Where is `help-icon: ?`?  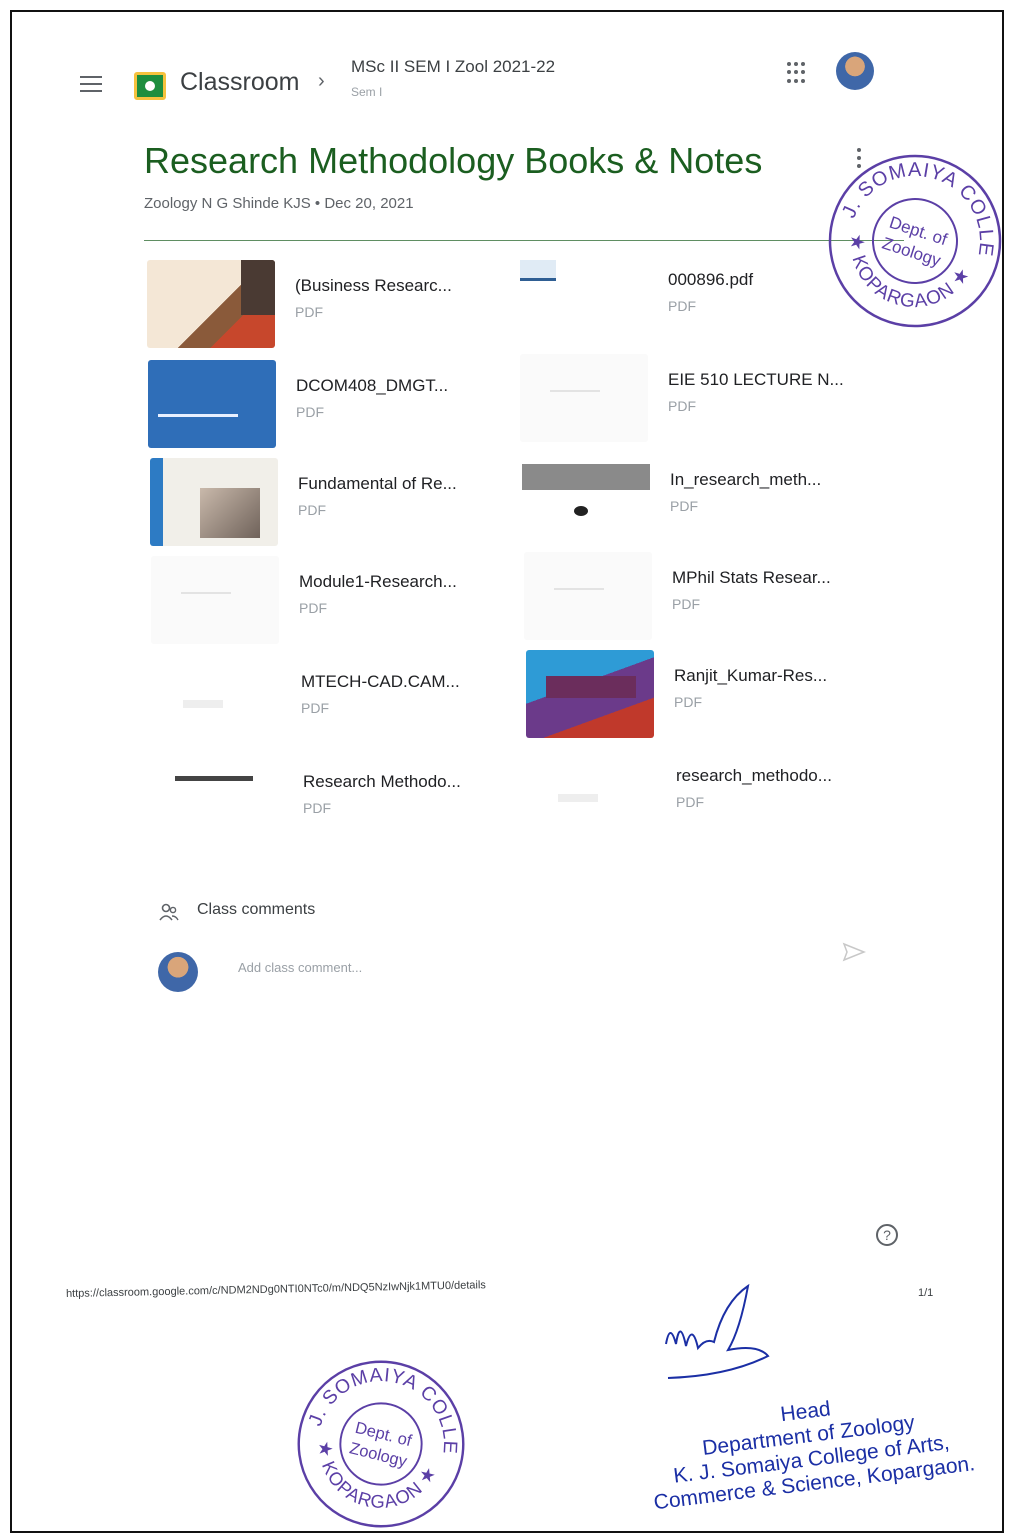
help-icon: ? is located at coordinates (887, 1235).